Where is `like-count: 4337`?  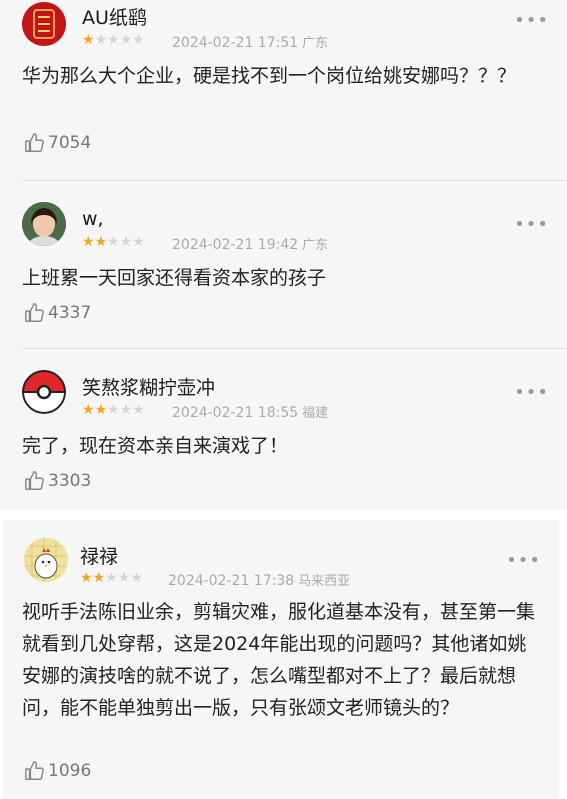 like-count: 4337 is located at coordinates (70, 313).